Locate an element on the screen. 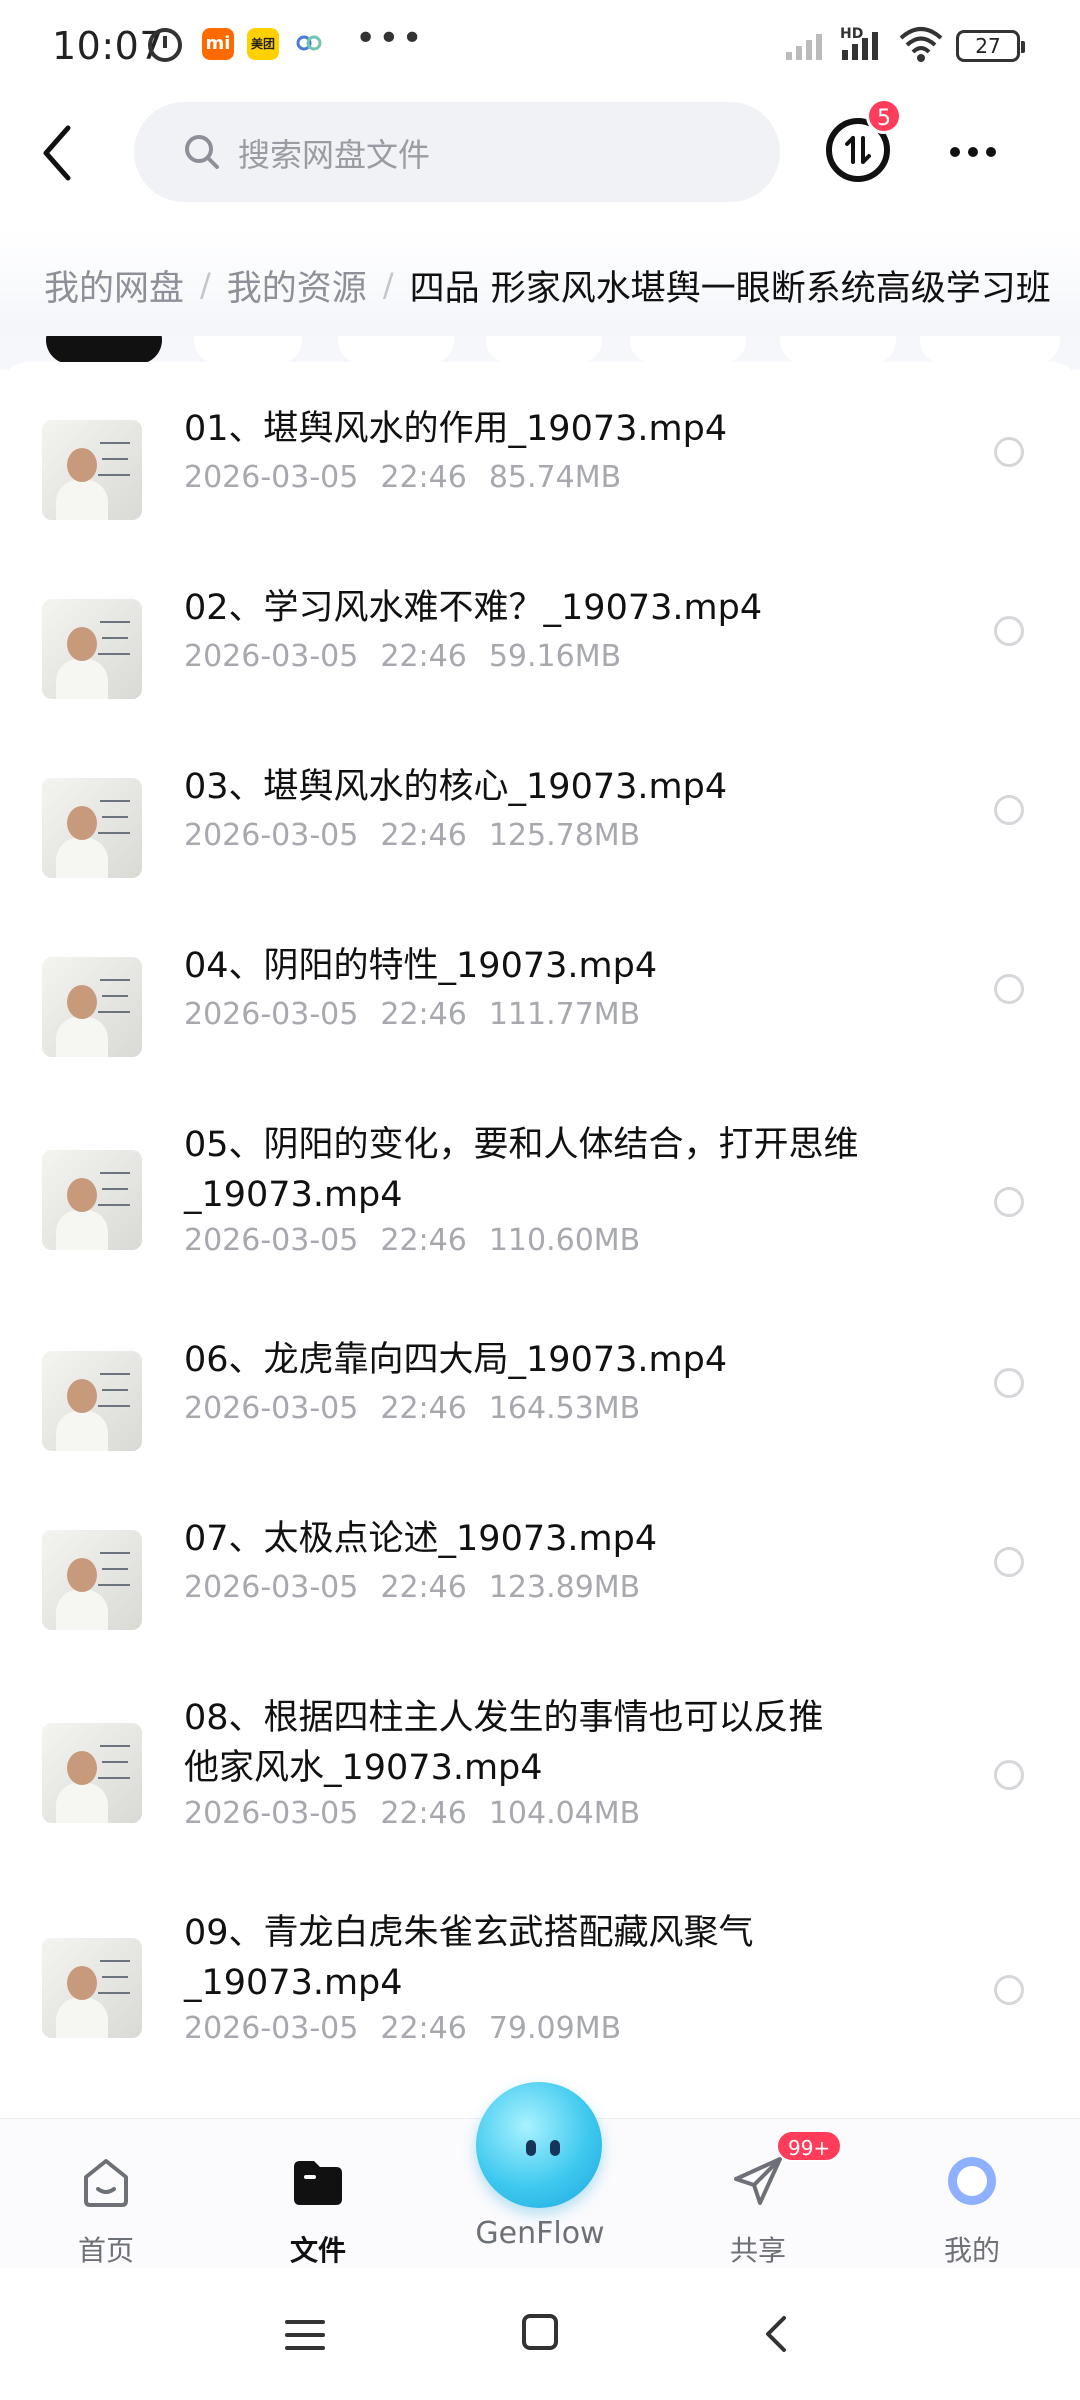 This screenshot has height=2400, width=1080. back-button is located at coordinates (59, 153).